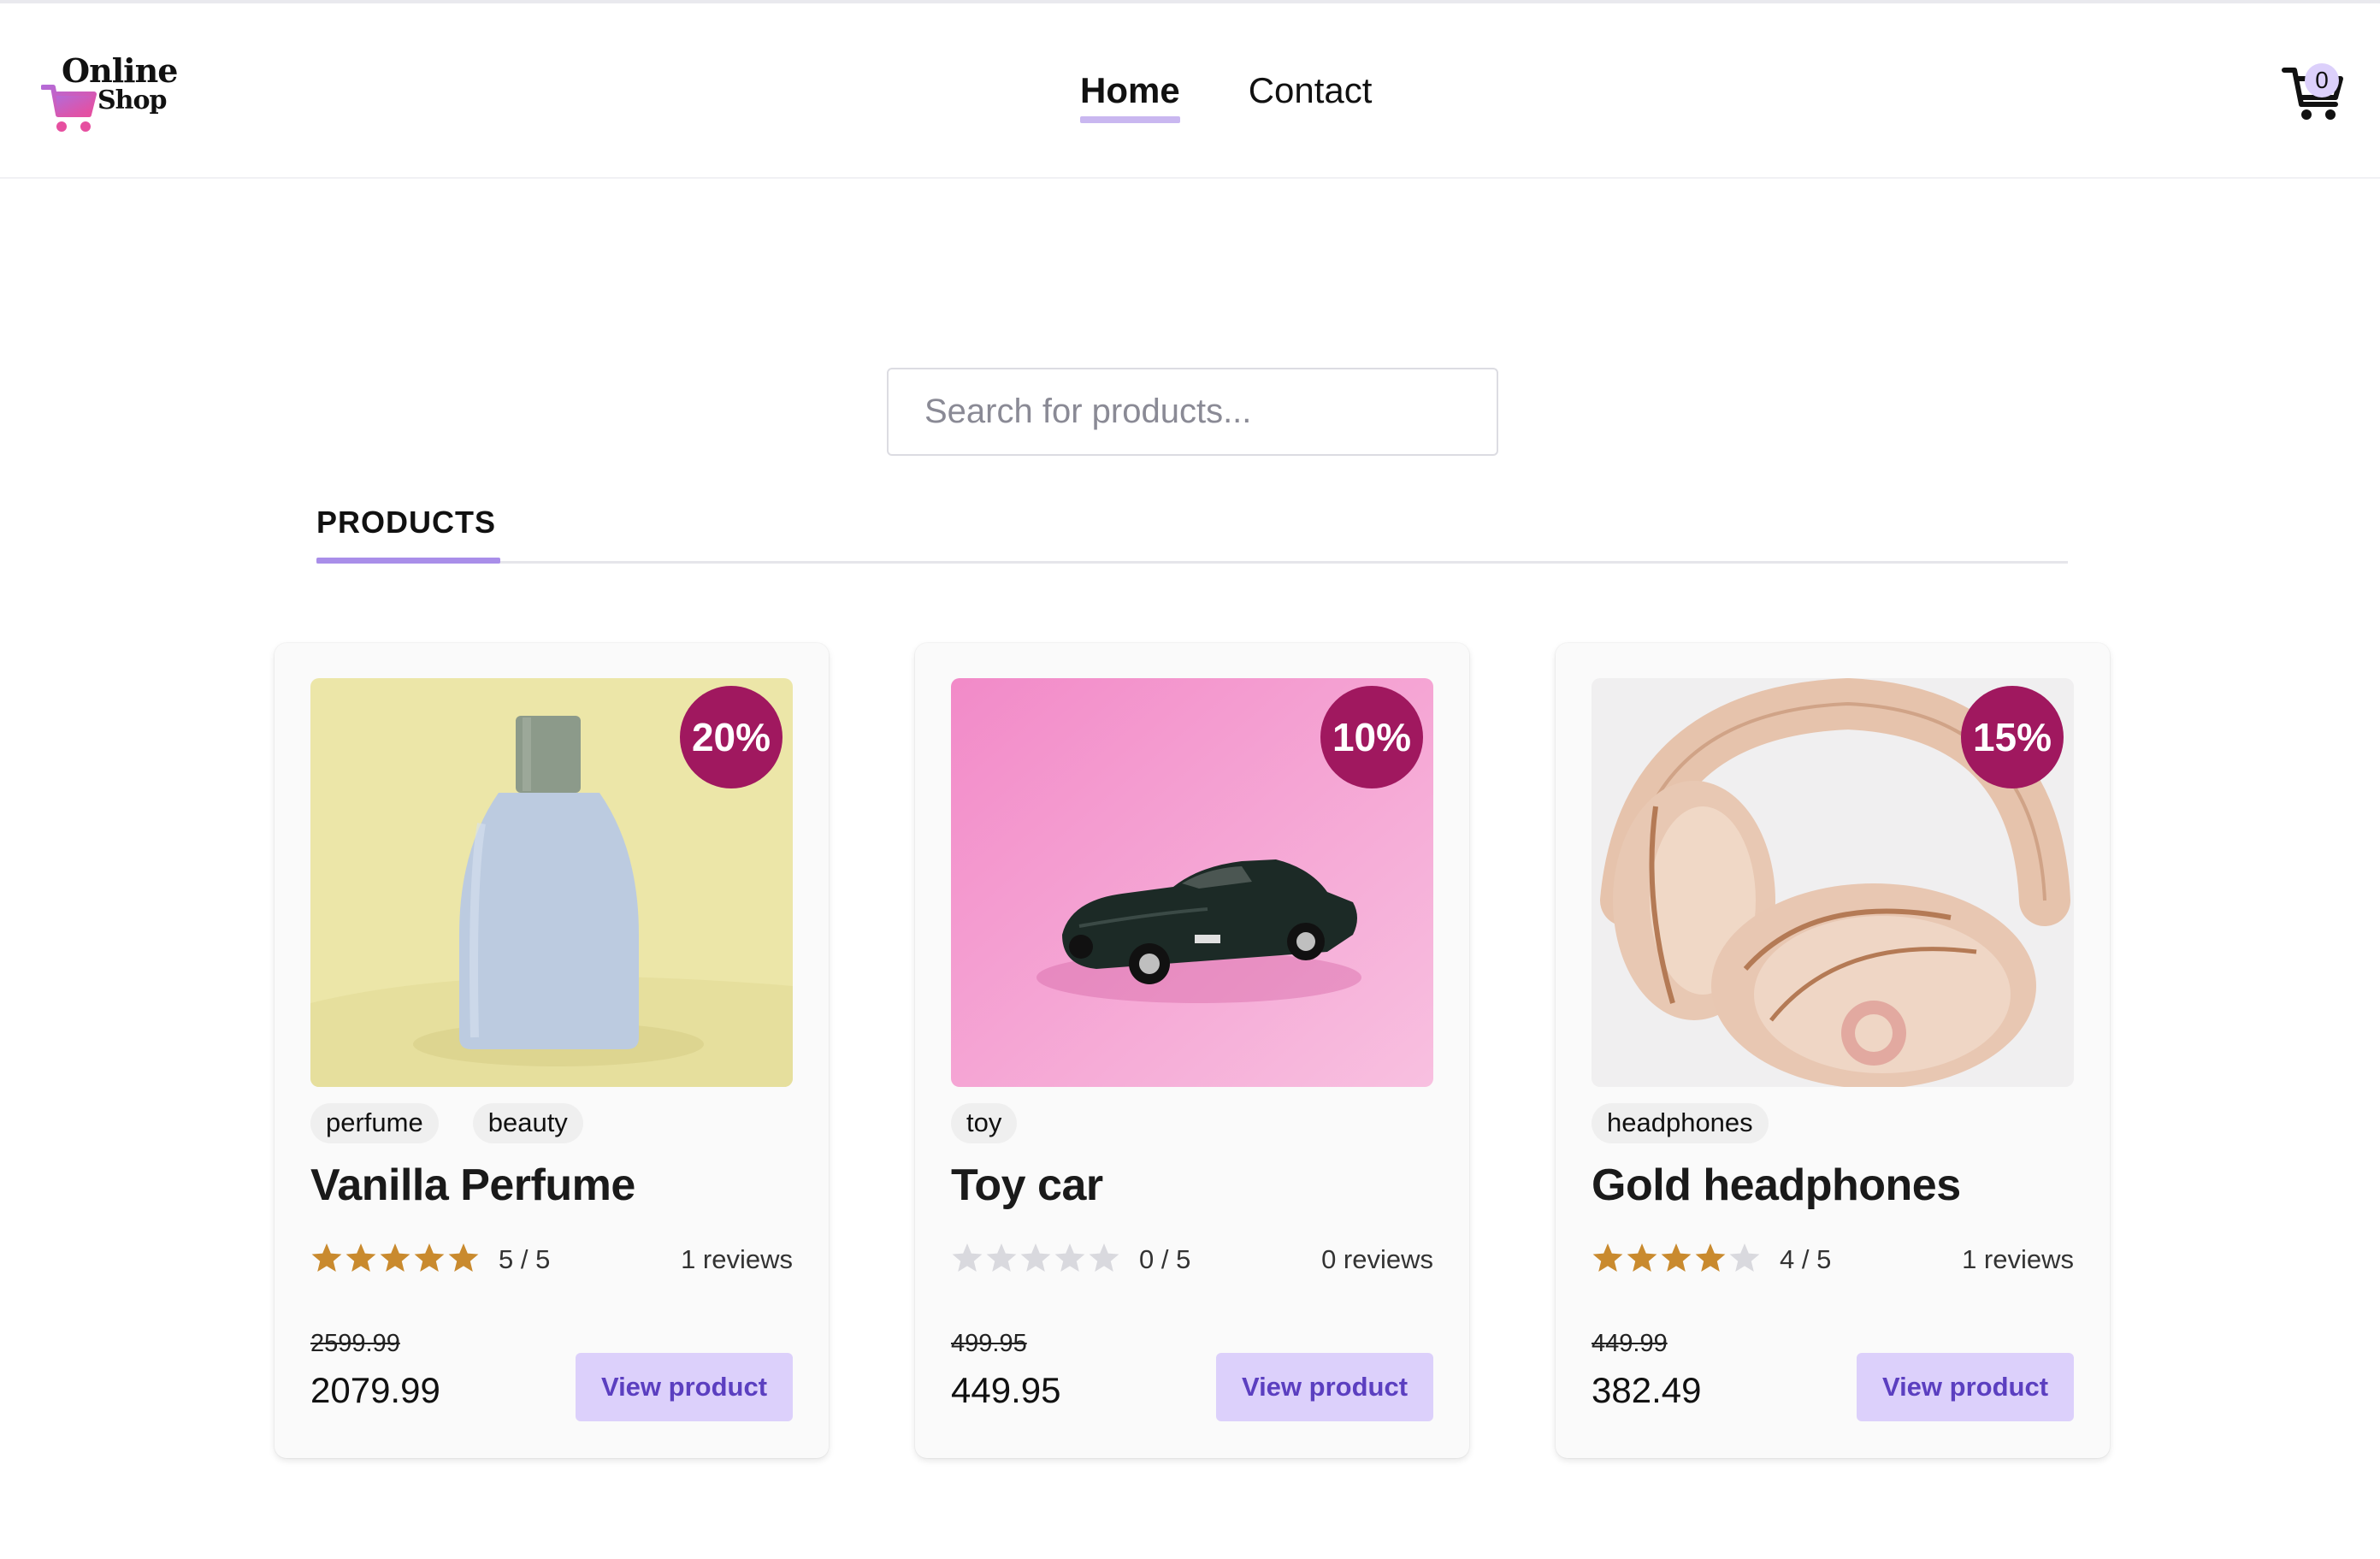 The height and width of the screenshot is (1559, 2380). I want to click on cart-count-badge: 0, so click(2322, 80).